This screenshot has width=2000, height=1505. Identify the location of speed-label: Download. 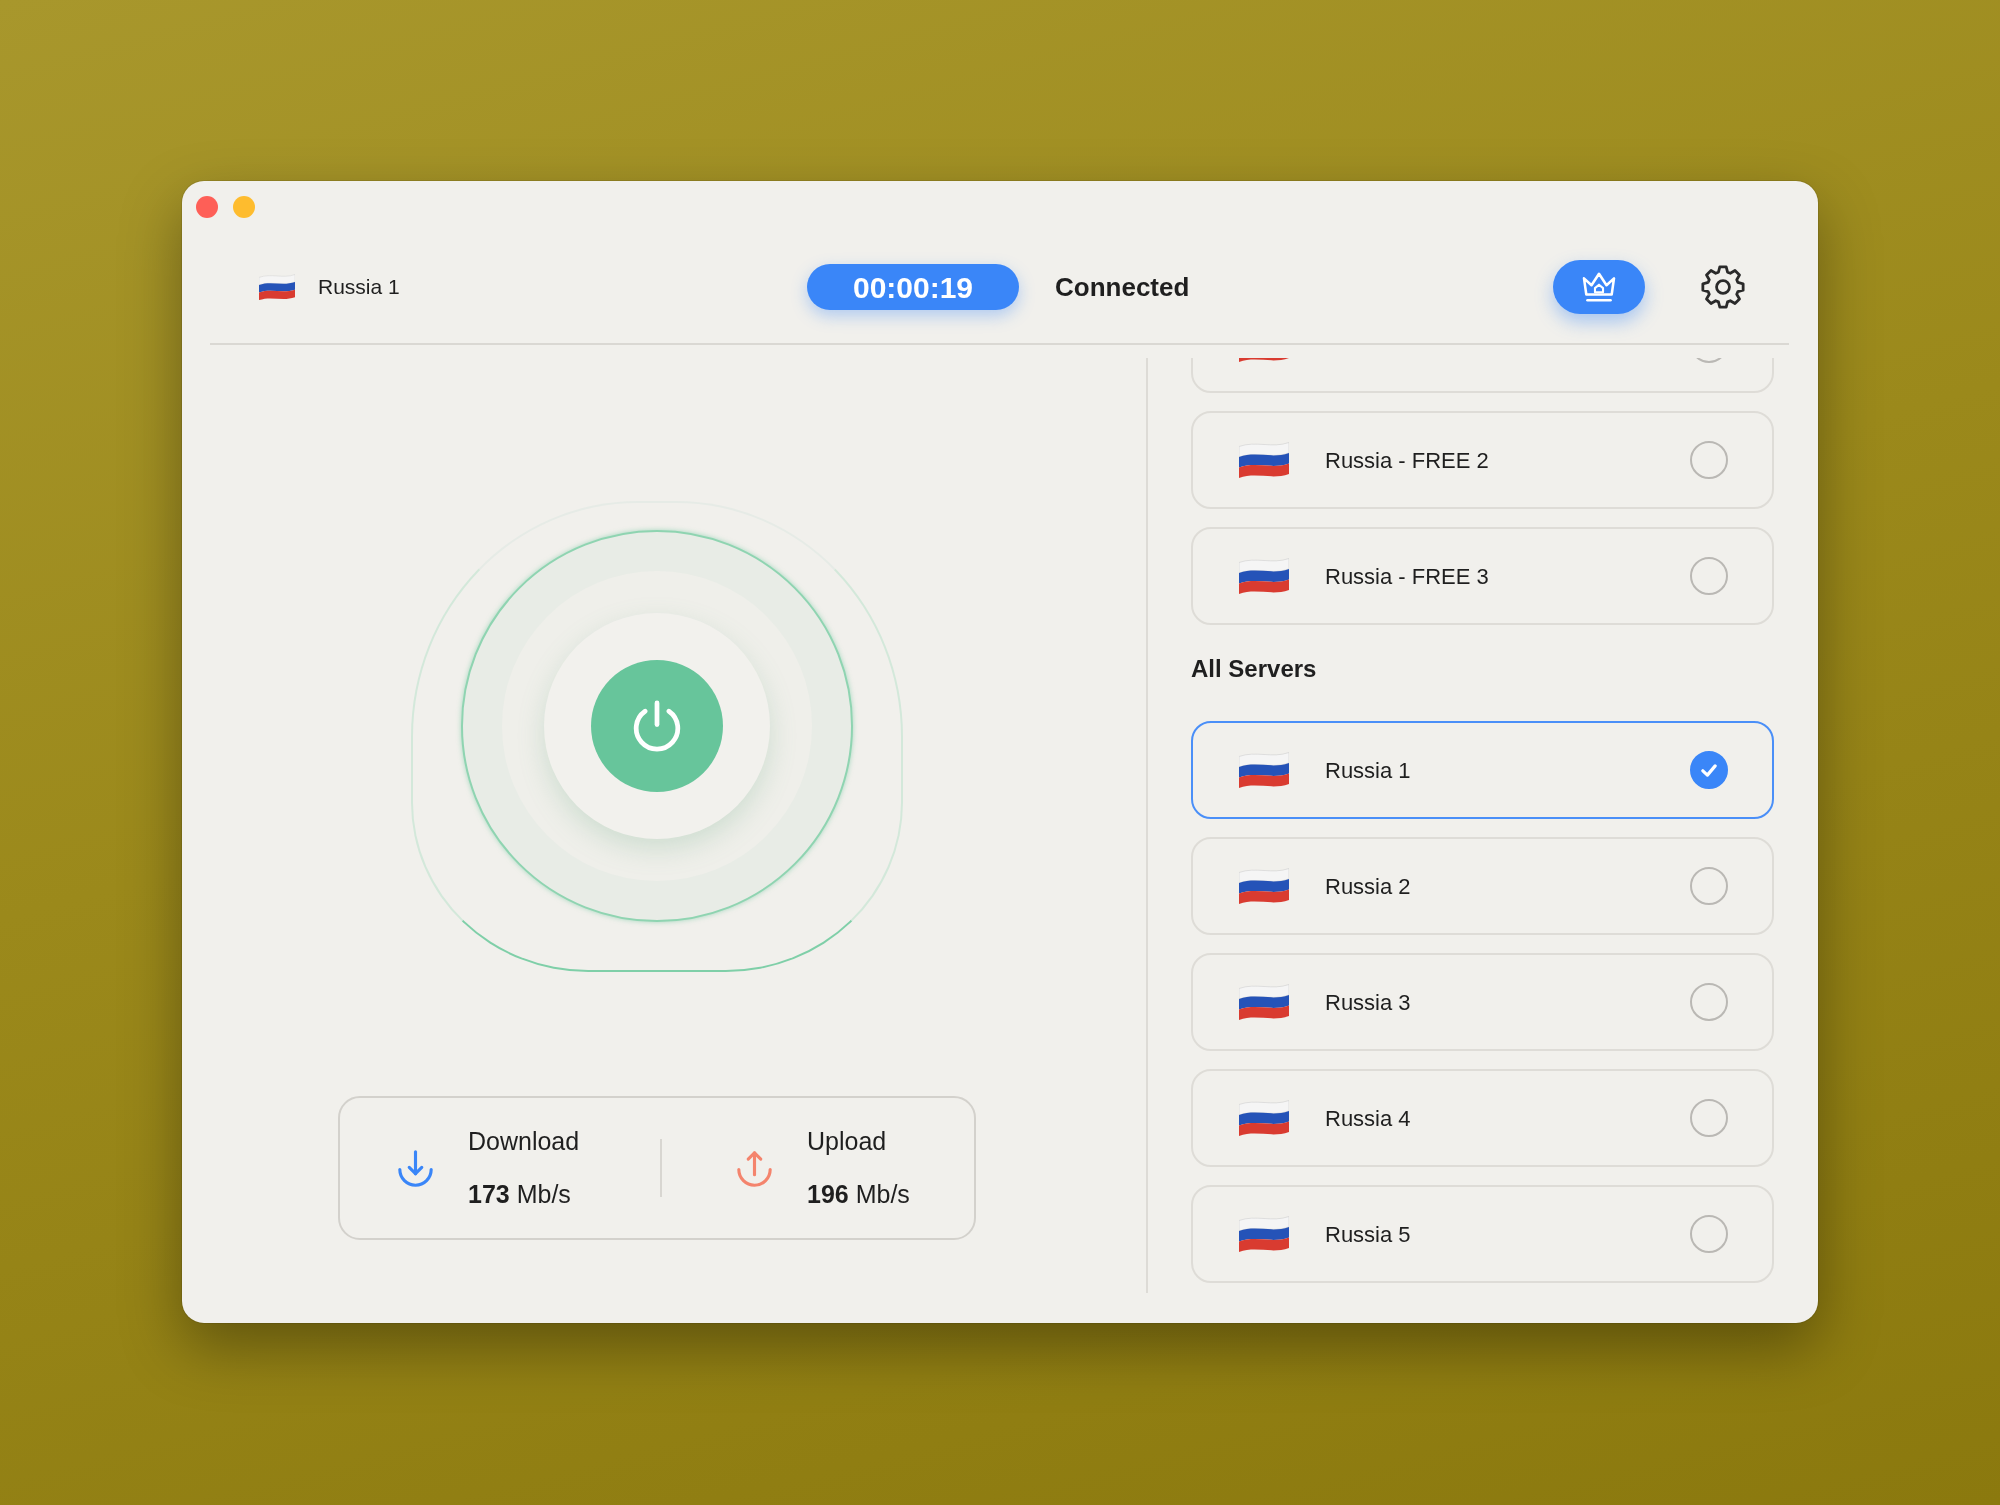
(524, 1141).